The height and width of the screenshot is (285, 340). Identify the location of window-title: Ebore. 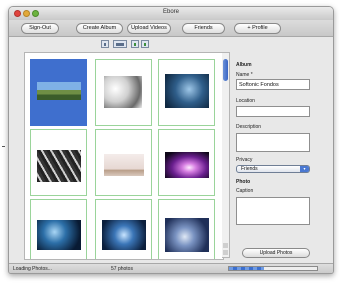
(170, 12).